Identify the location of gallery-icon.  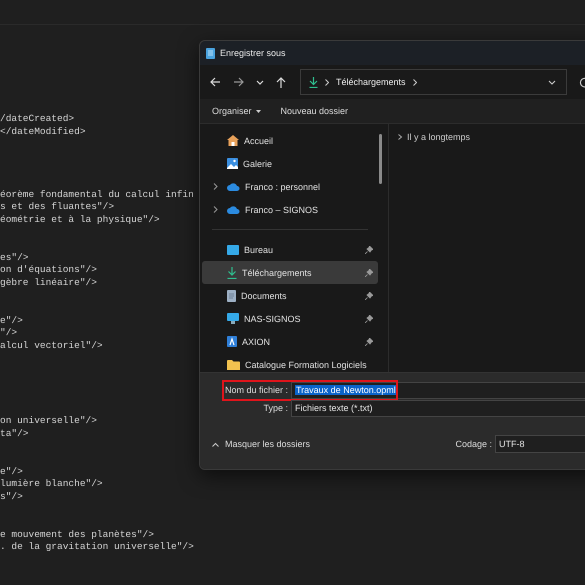
(232, 163).